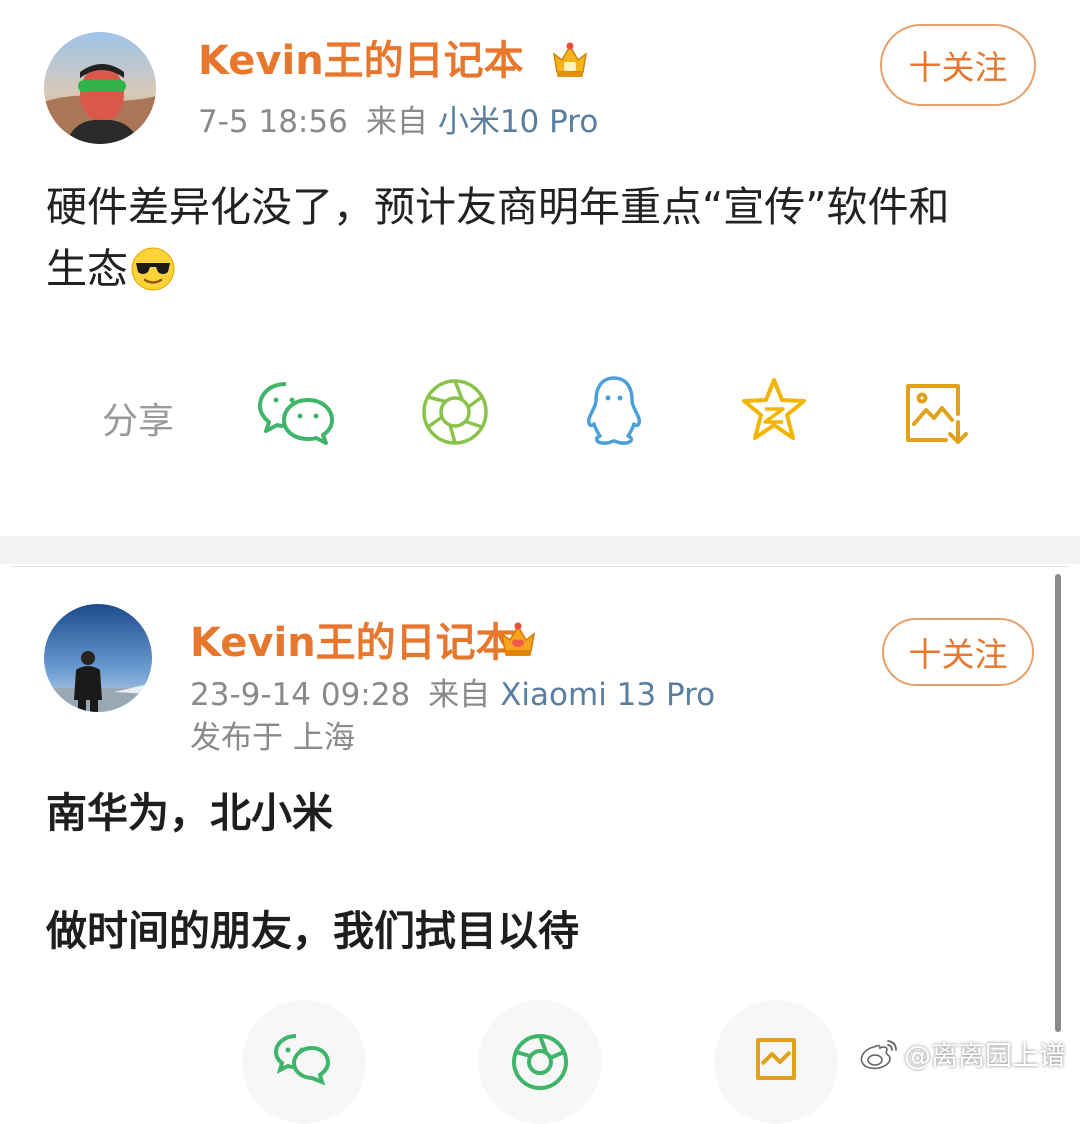 This screenshot has height=1124, width=1080. I want to click on save-image-button, so click(776, 1062).